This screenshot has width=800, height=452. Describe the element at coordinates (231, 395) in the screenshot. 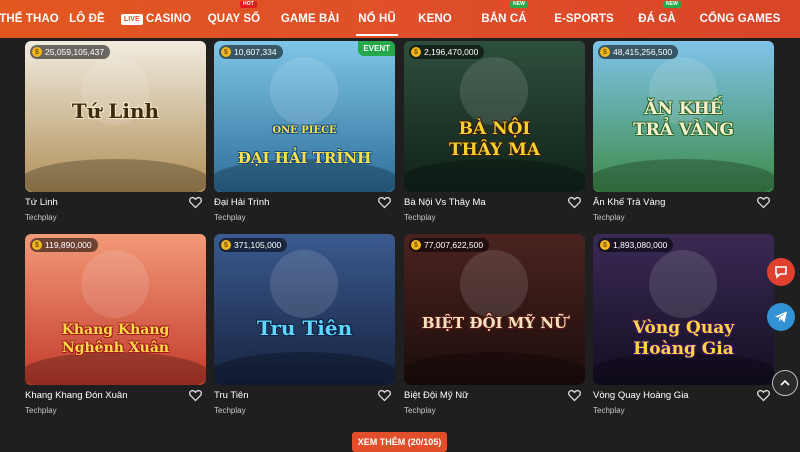

I see `game-name: Tru Tiên` at that location.